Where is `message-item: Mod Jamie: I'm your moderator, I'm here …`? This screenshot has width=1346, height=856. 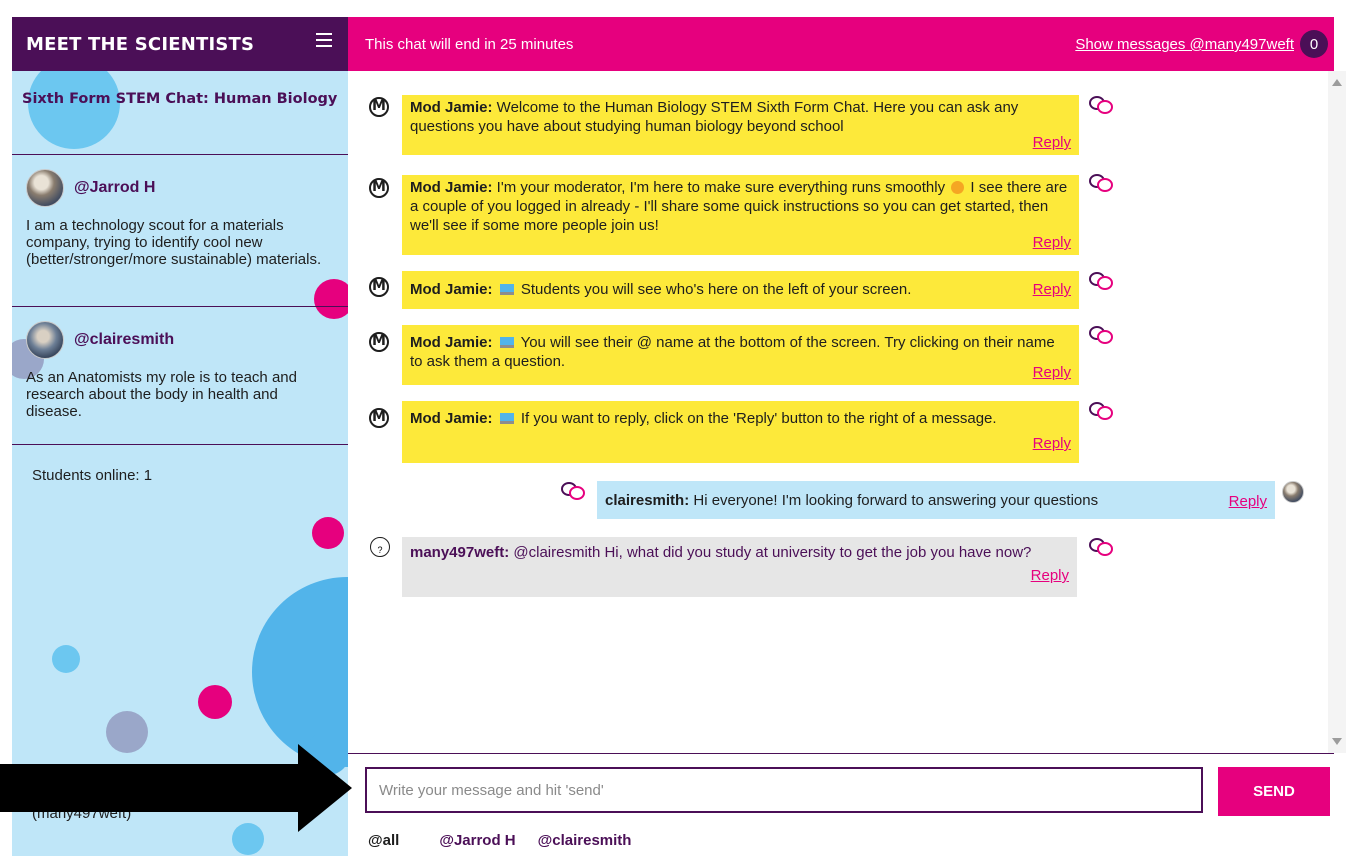 message-item: Mod Jamie: I'm your moderator, I'm here … is located at coordinates (740, 215).